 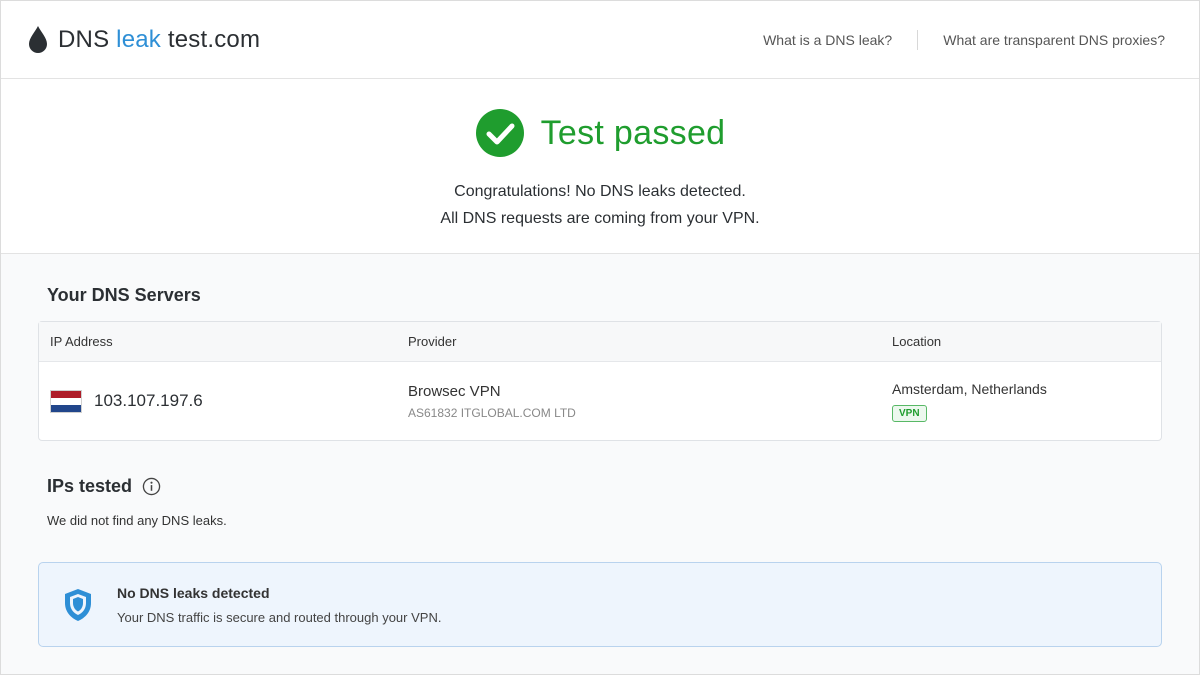 I want to click on location-cell: Amsterdam, Netherlands VPN, so click(x=1021, y=401).